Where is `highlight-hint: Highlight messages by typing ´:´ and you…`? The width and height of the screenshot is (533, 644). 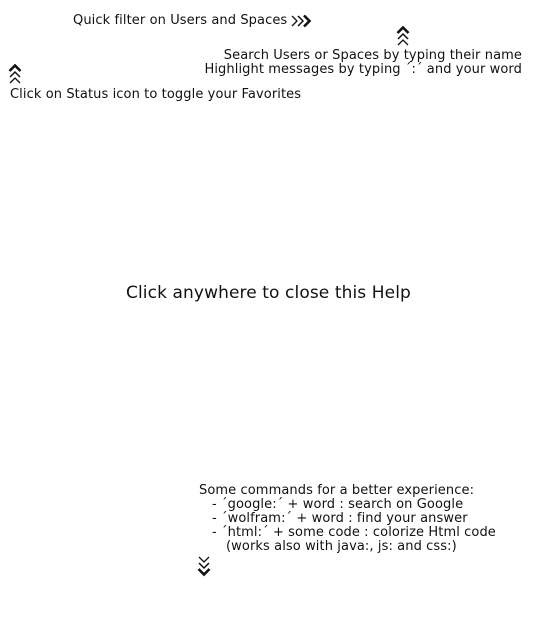
highlight-hint: Highlight messages by typing ´:´ and you… is located at coordinates (363, 69).